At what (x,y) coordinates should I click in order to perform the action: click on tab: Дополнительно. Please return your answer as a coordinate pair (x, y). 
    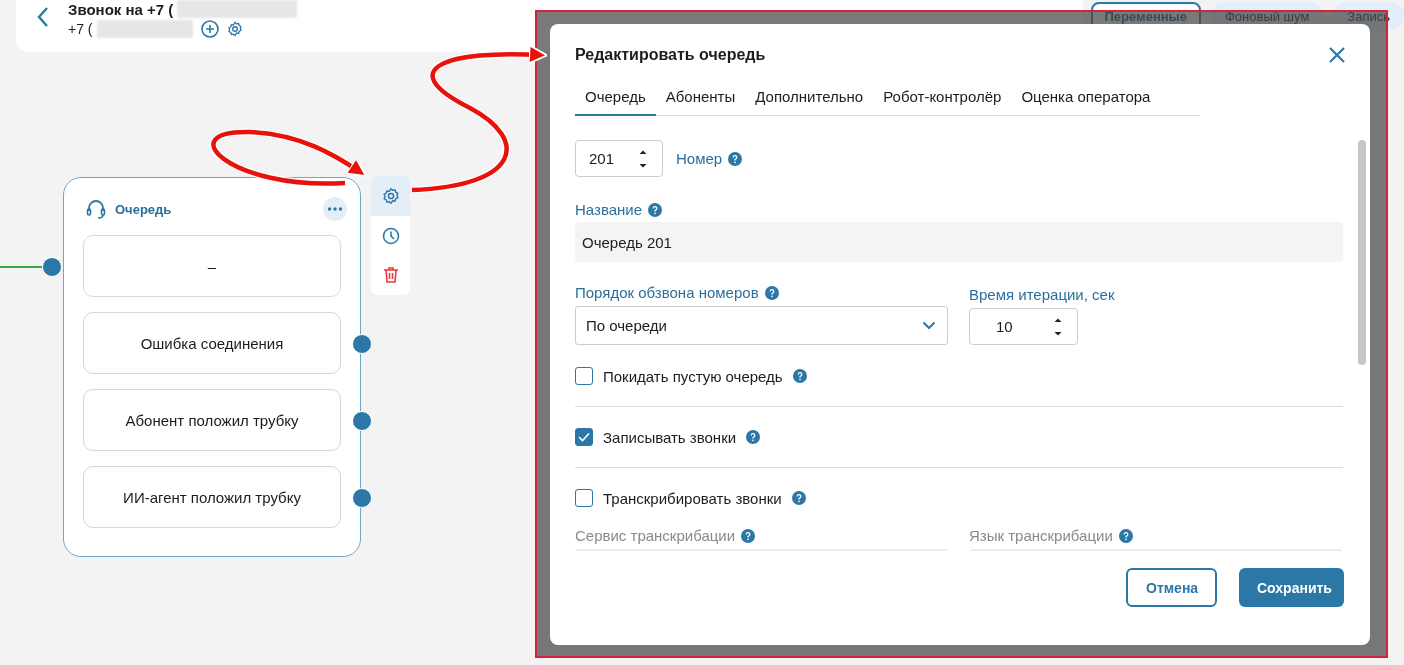
    Looking at the image, I should click on (809, 98).